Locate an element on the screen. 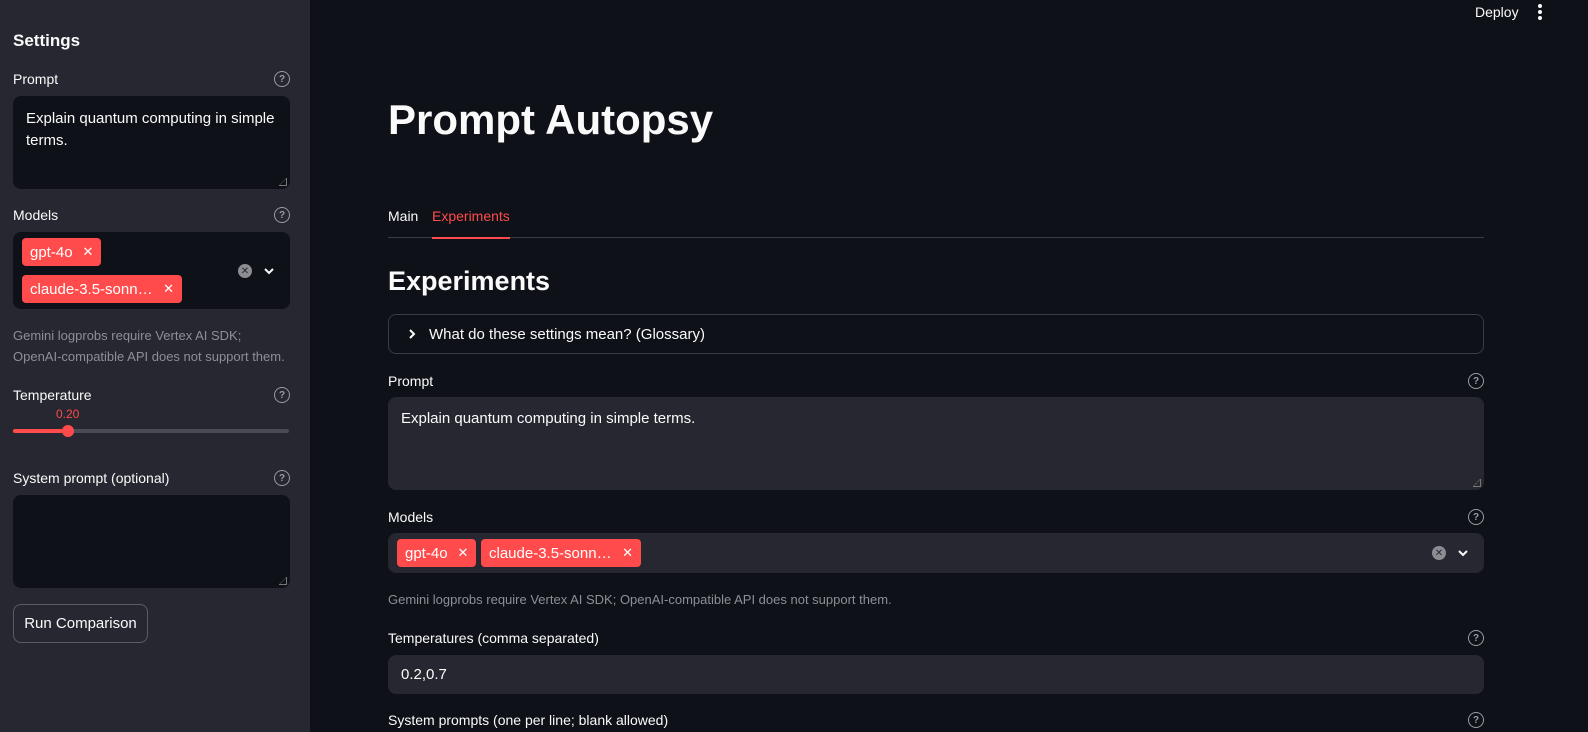 The width and height of the screenshot is (1588, 732). deploy-button: Deploy is located at coordinates (1497, 12).